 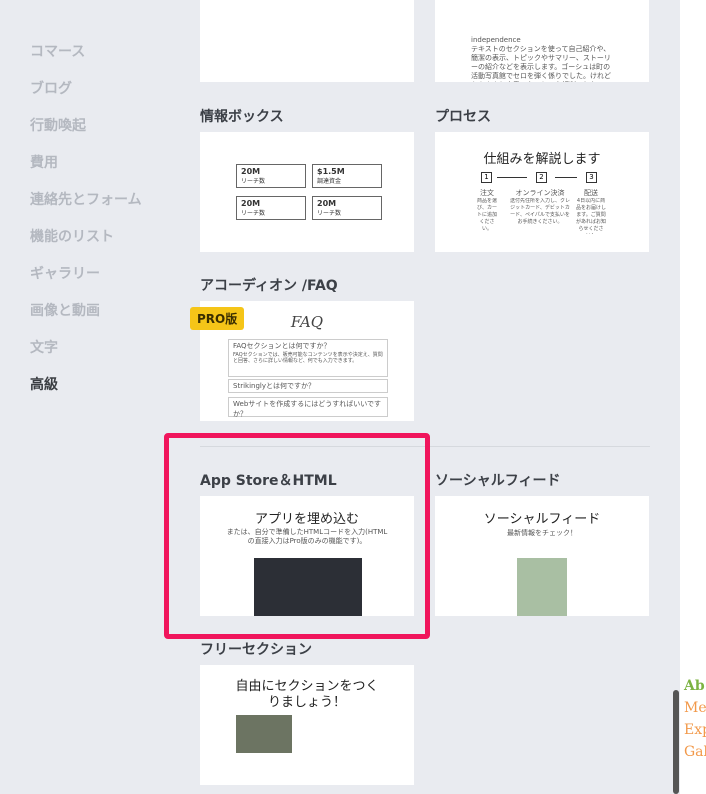 I want to click on sidebar-item-image-video: 画像と動画, so click(x=65, y=310).